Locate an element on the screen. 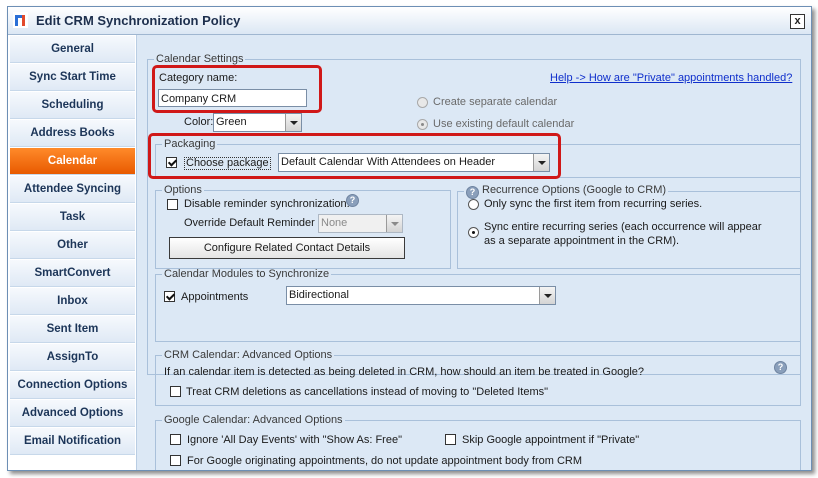  disable-reminder-label: Disable reminder synchronization. is located at coordinates (267, 204).